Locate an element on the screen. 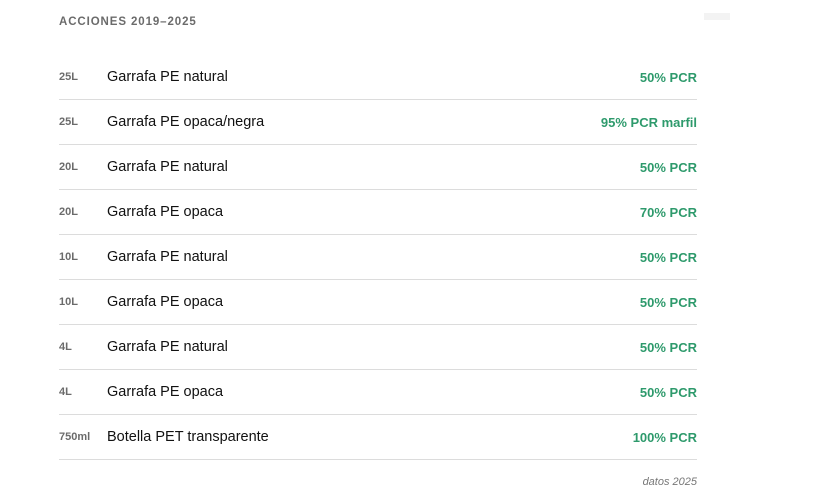 Image resolution: width=816 pixels, height=494 pixels. product-name: Botella PET transparente is located at coordinates (188, 437).